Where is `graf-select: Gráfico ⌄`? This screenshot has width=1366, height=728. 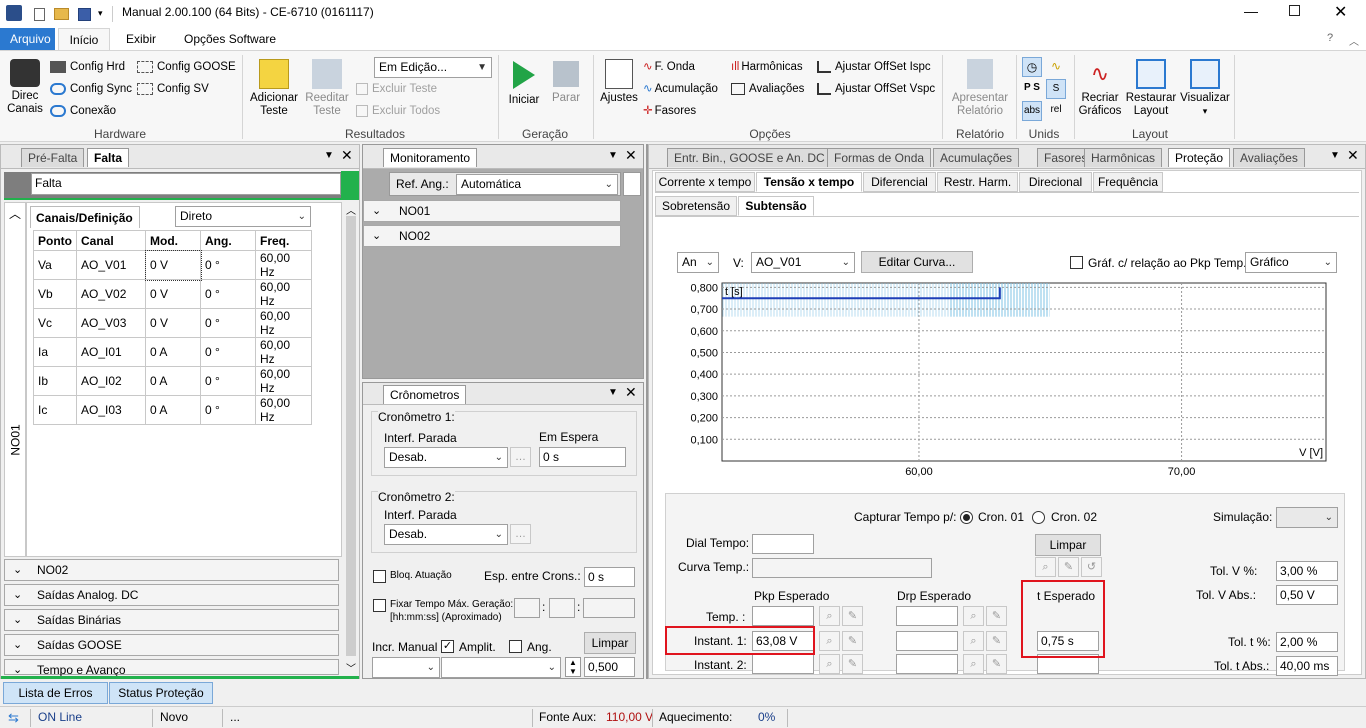 graf-select: Gráfico ⌄ is located at coordinates (1291, 262).